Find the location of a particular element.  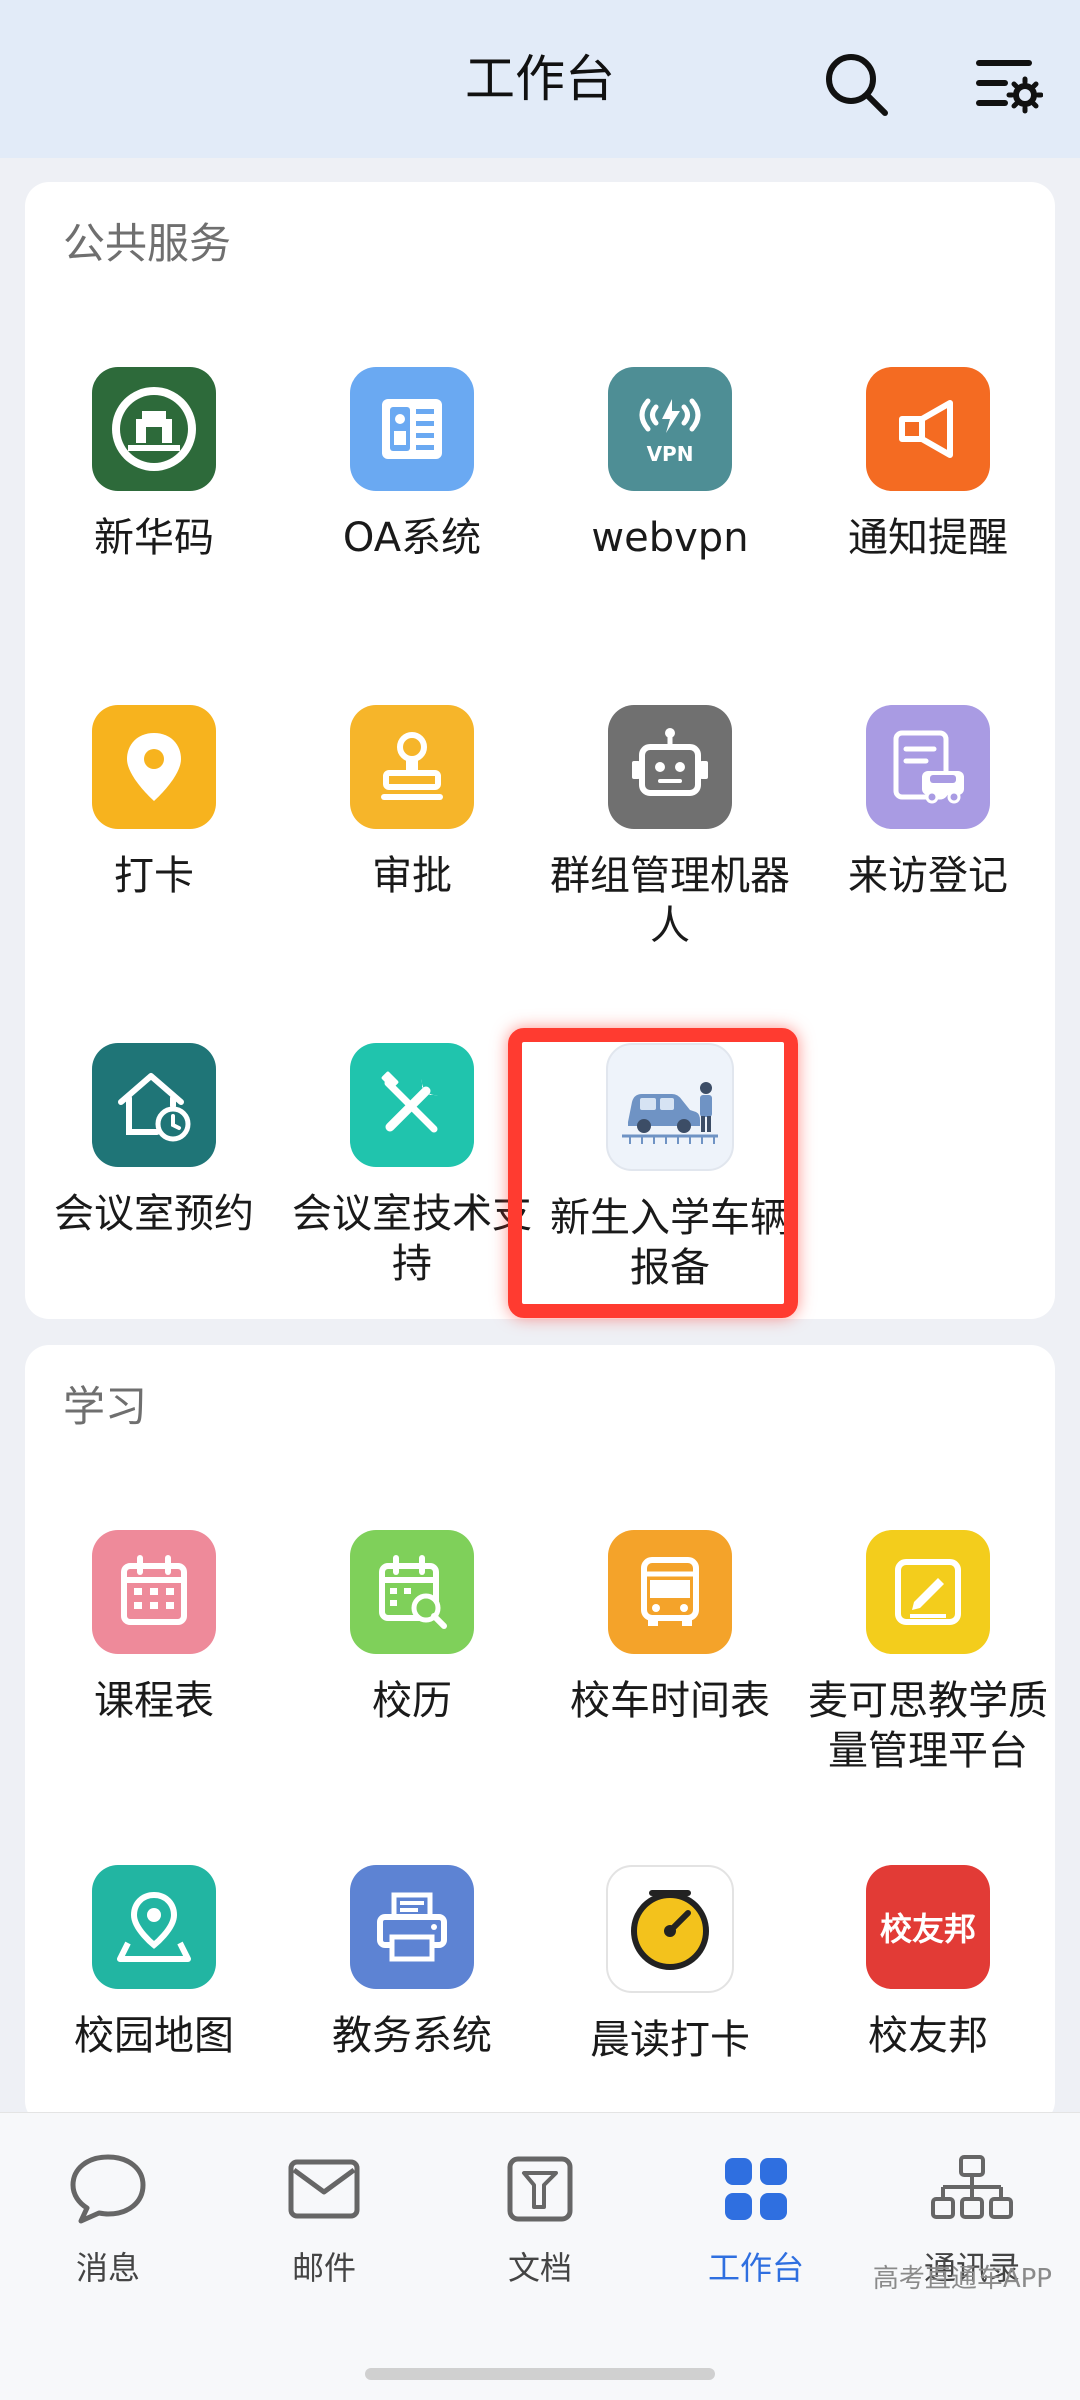

app-label: 校历 is located at coordinates (412, 1701).